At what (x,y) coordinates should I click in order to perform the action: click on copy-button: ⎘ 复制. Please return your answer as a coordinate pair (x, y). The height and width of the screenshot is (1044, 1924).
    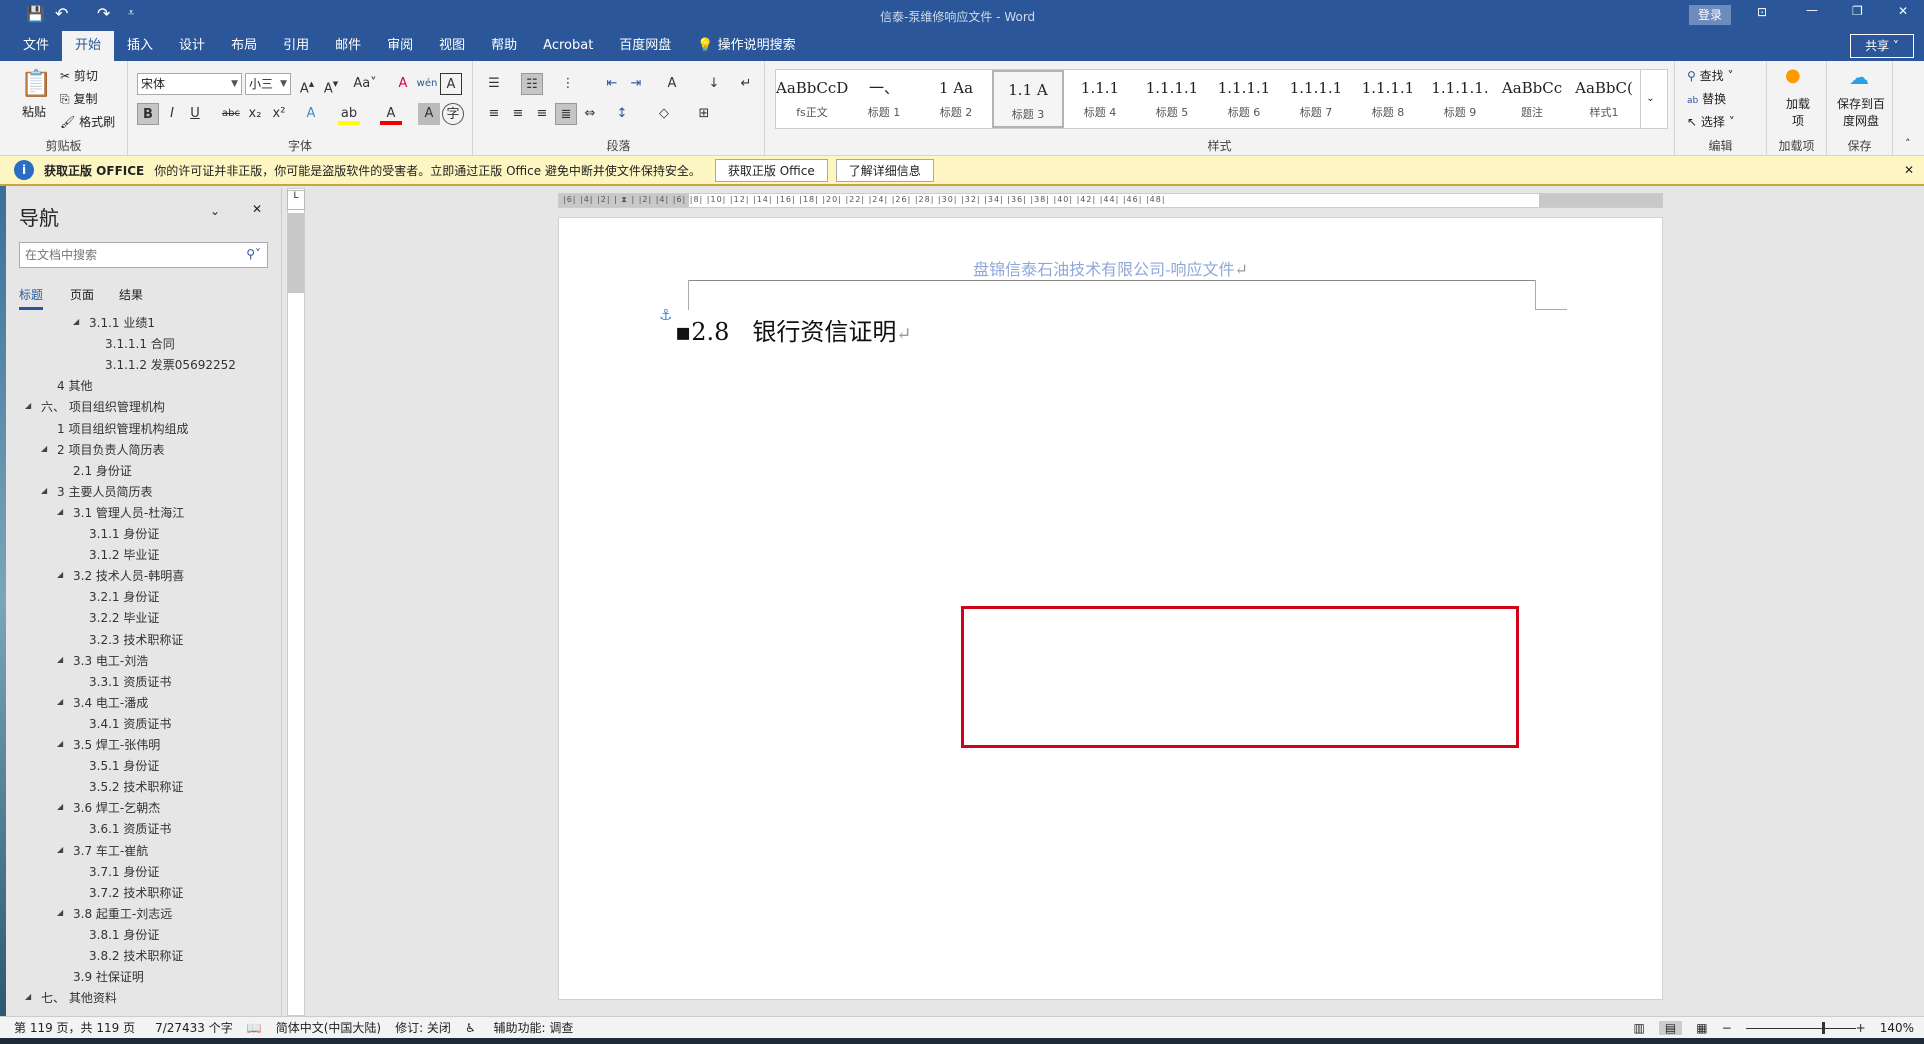
    Looking at the image, I should click on (78, 98).